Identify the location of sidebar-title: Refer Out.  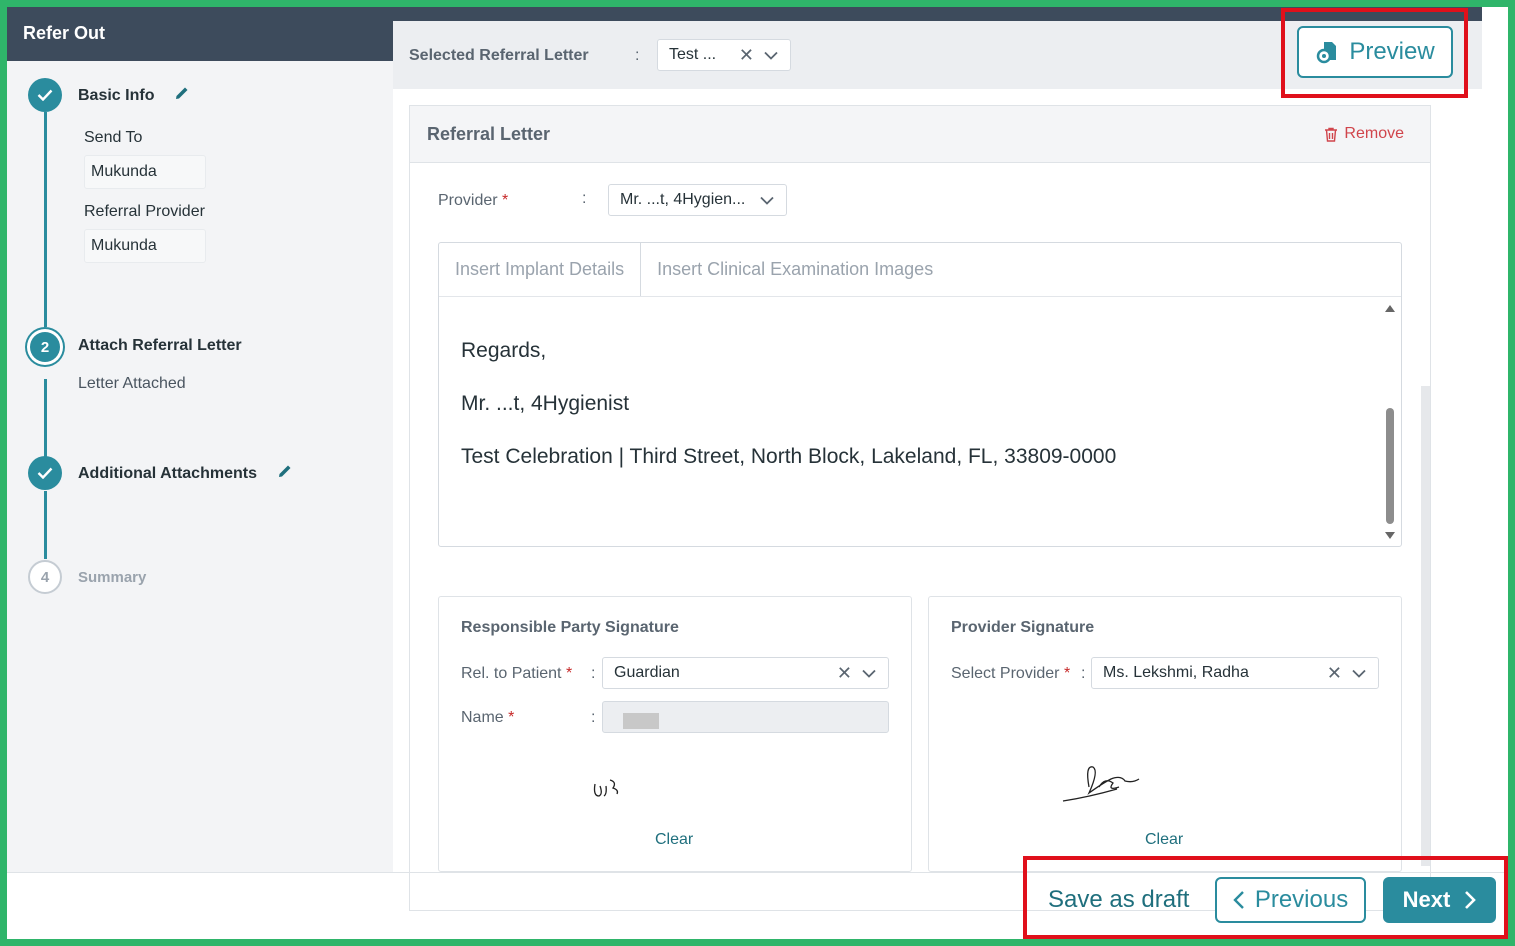
(200, 34).